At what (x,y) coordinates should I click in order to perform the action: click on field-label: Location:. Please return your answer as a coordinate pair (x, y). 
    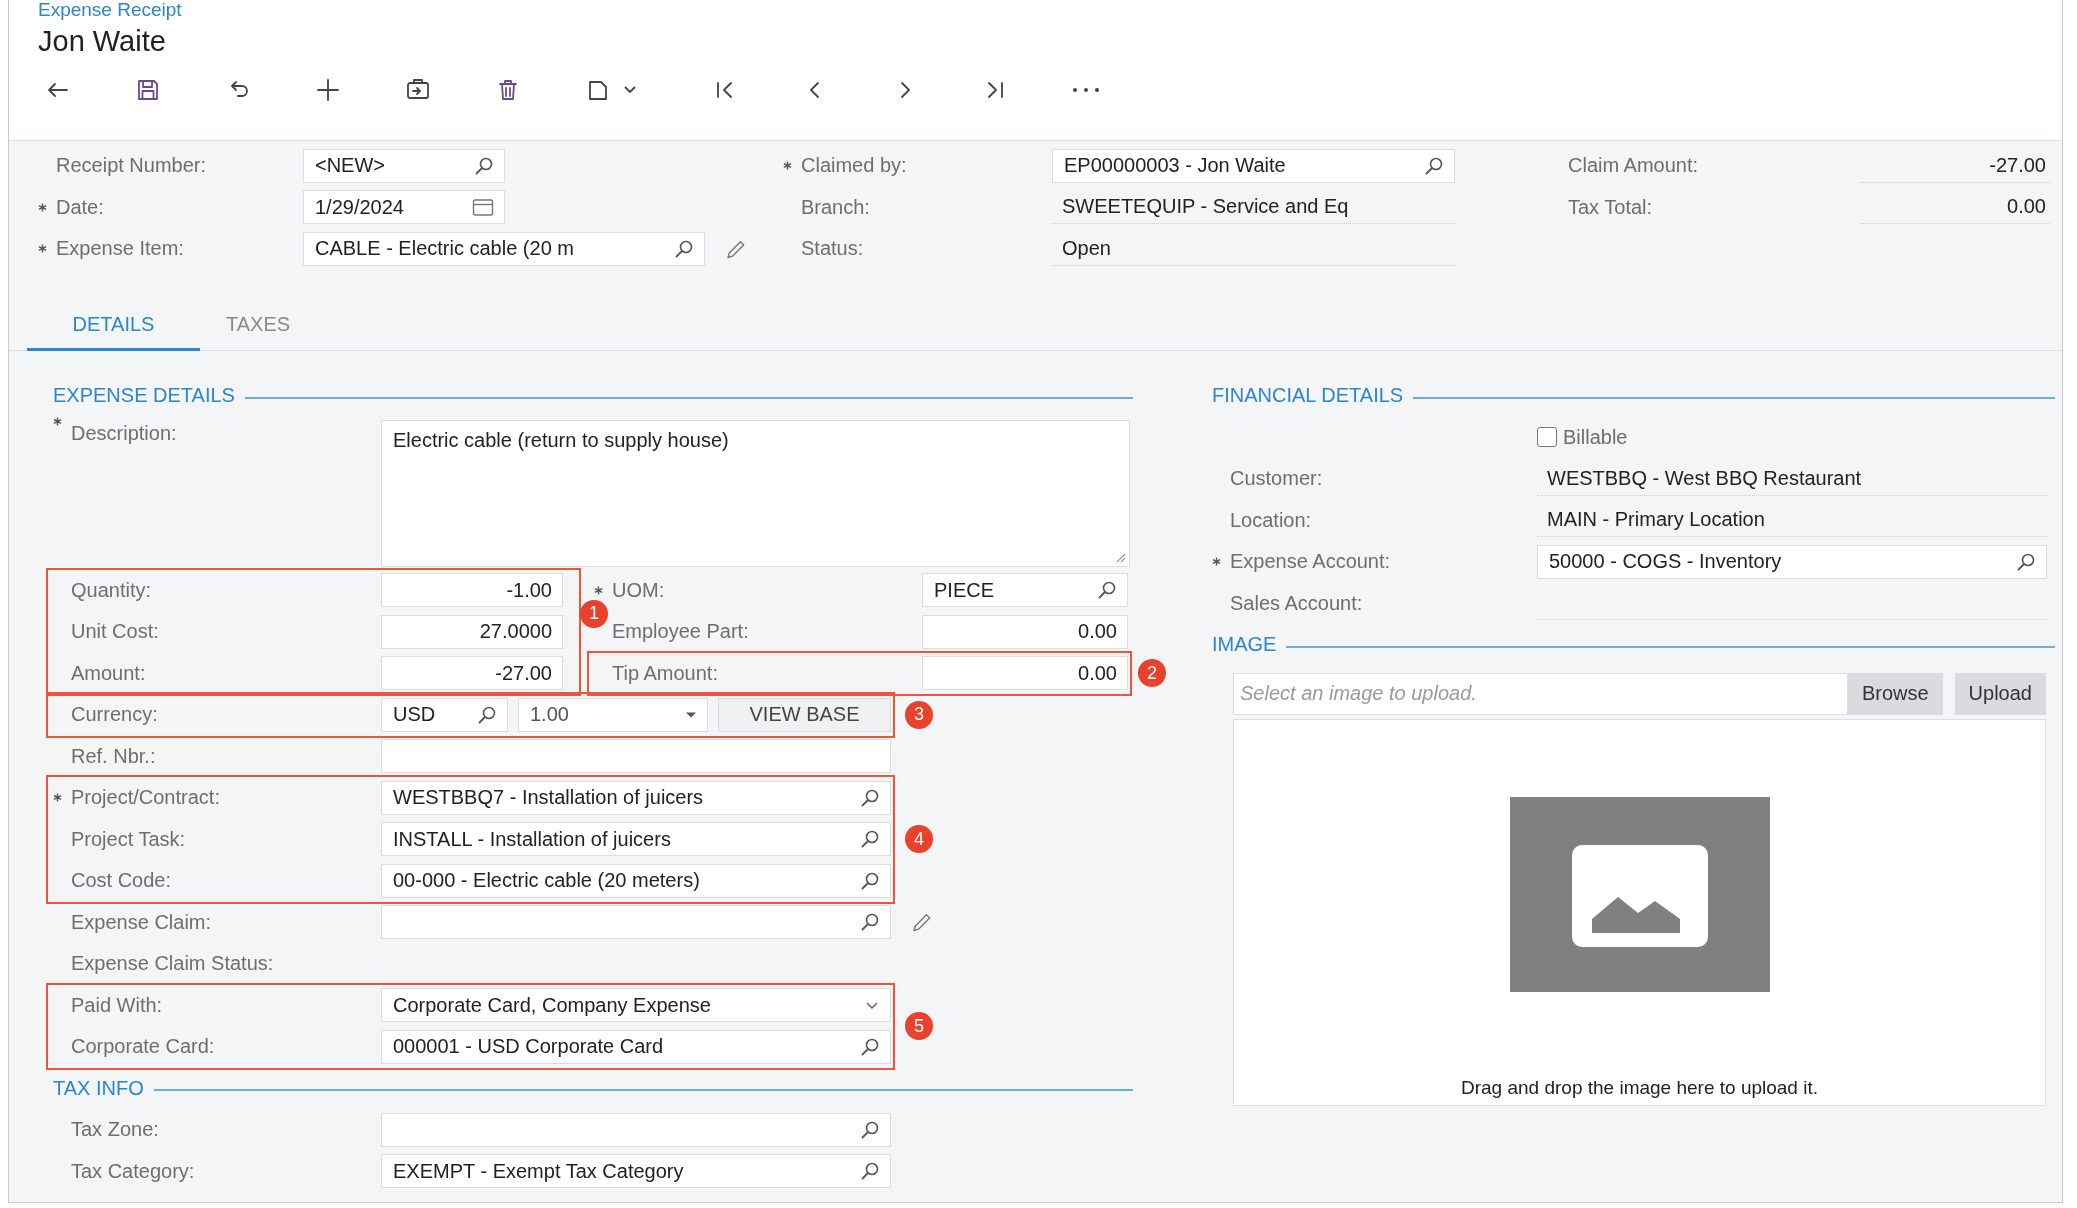
    Looking at the image, I should click on (1271, 520).